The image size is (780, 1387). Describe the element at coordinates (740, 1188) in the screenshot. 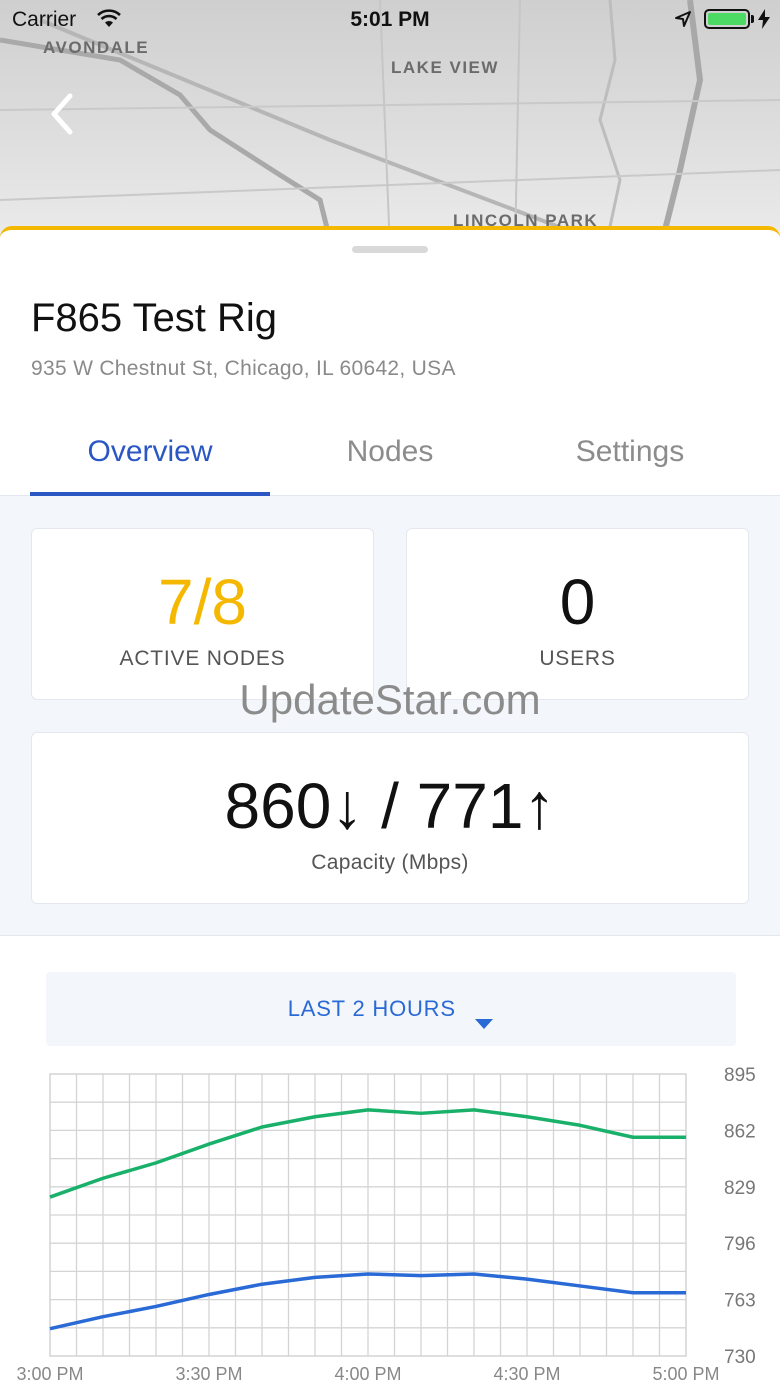

I see `y-tick-label: 829` at that location.